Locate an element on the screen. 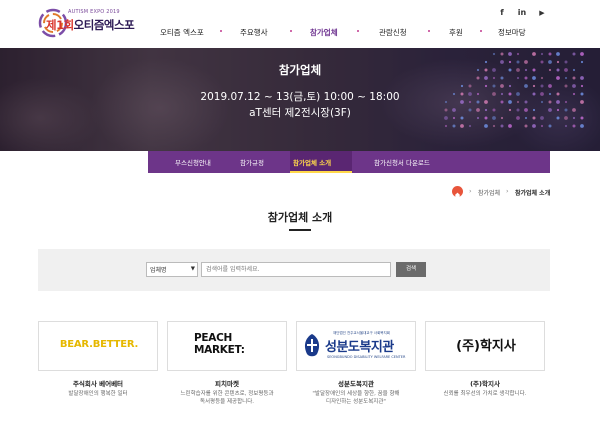 Image resolution: width=600 pixels, height=421 pixels. company-description-line: 신뢰를 최우선의 가치로 생각합니다. is located at coordinates (485, 394).